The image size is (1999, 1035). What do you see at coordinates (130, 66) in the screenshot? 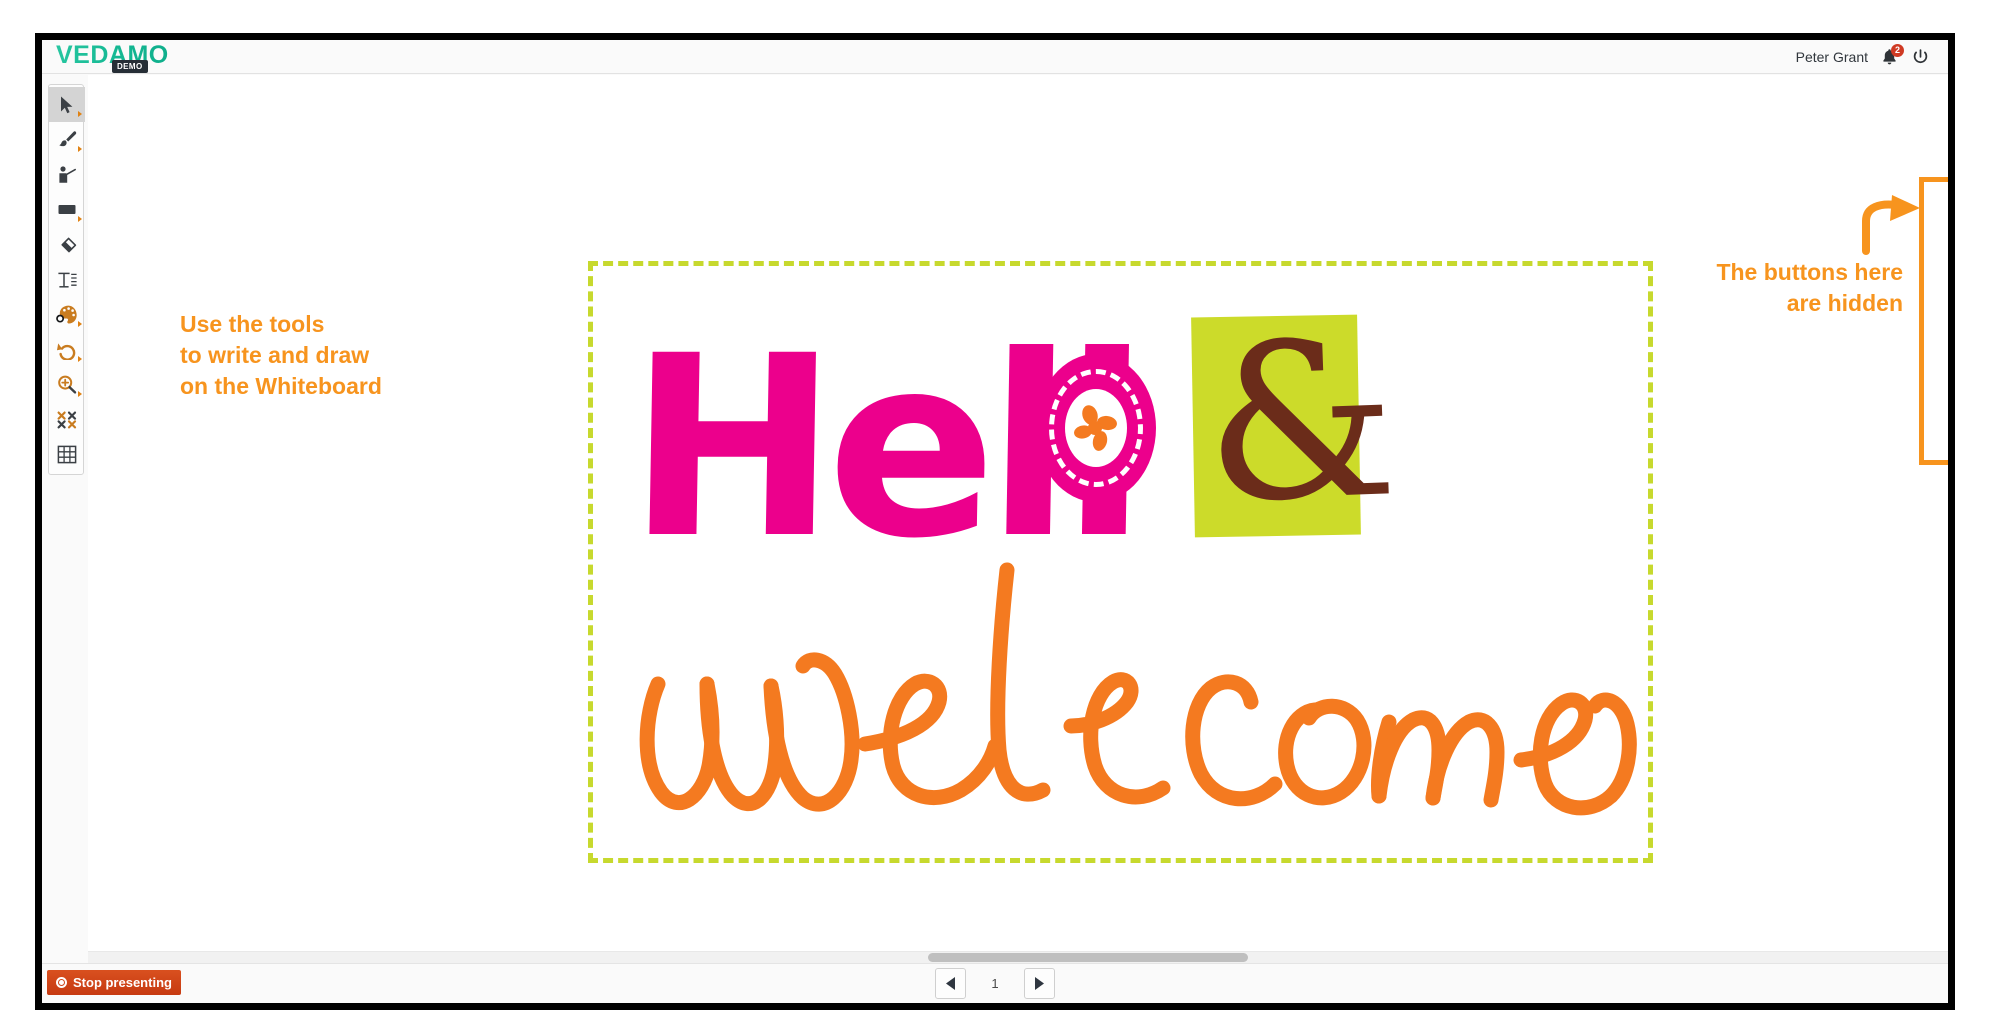
I see `logo-demo-badge: DEMO` at bounding box center [130, 66].